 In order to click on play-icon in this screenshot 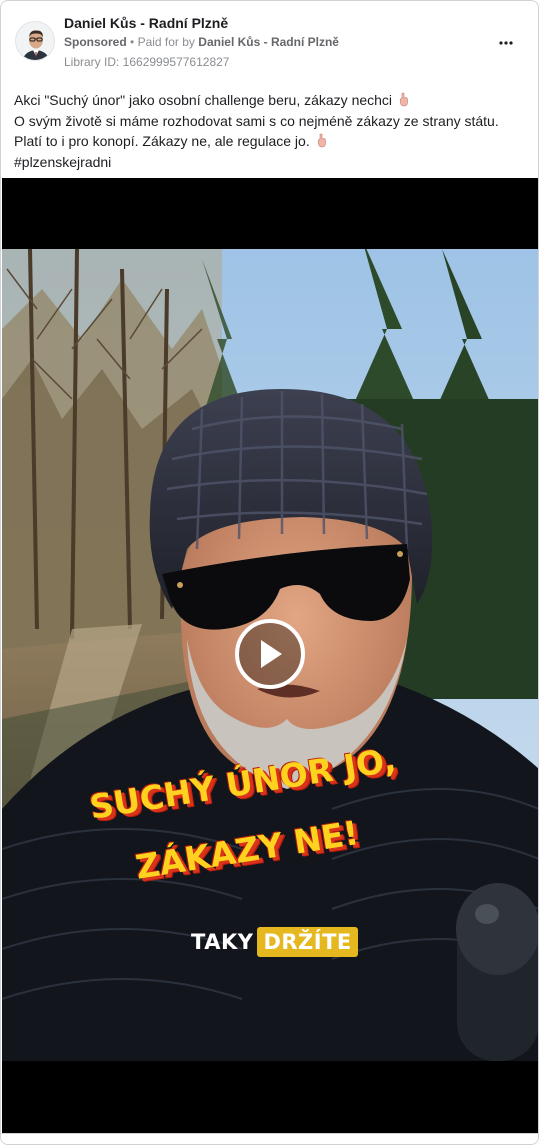, I will do `click(271, 654)`.